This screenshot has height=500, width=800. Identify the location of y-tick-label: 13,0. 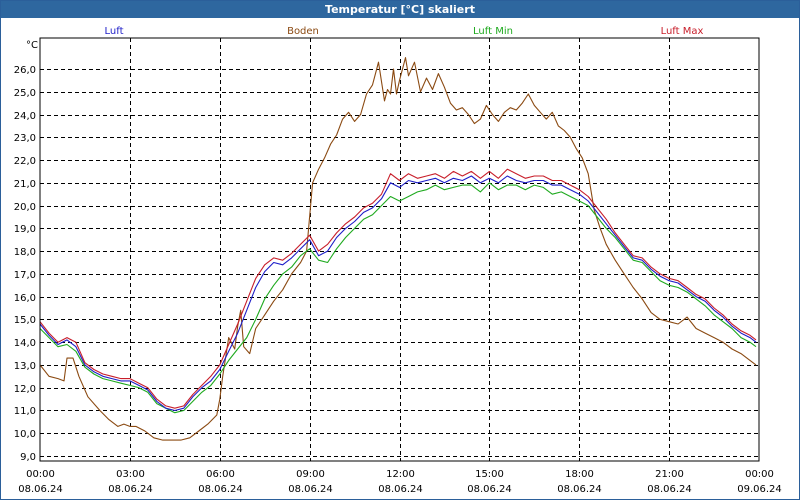
(25, 366).